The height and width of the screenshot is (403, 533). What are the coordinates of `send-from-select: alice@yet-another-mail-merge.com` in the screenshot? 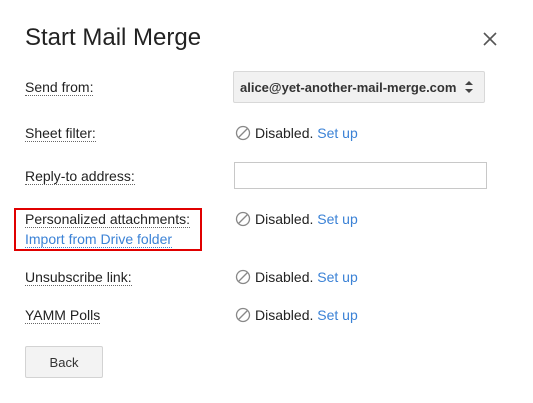 It's located at (359, 87).